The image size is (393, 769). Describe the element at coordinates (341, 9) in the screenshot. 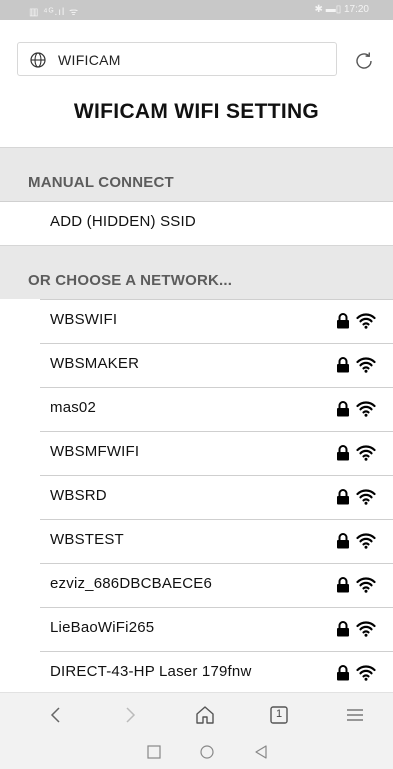

I see `status-battery-time: ✱ ▬▯ 17:20` at that location.